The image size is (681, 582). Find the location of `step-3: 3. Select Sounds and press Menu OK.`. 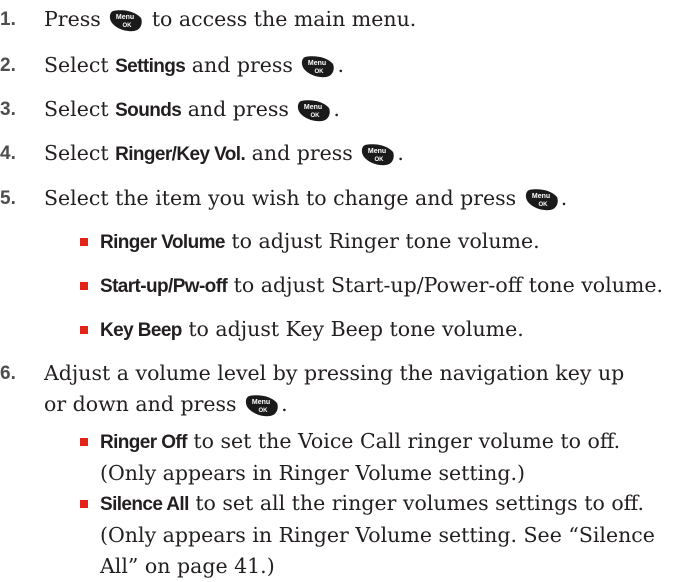

step-3: 3. Select Sounds and press Menu OK. is located at coordinates (330, 110).